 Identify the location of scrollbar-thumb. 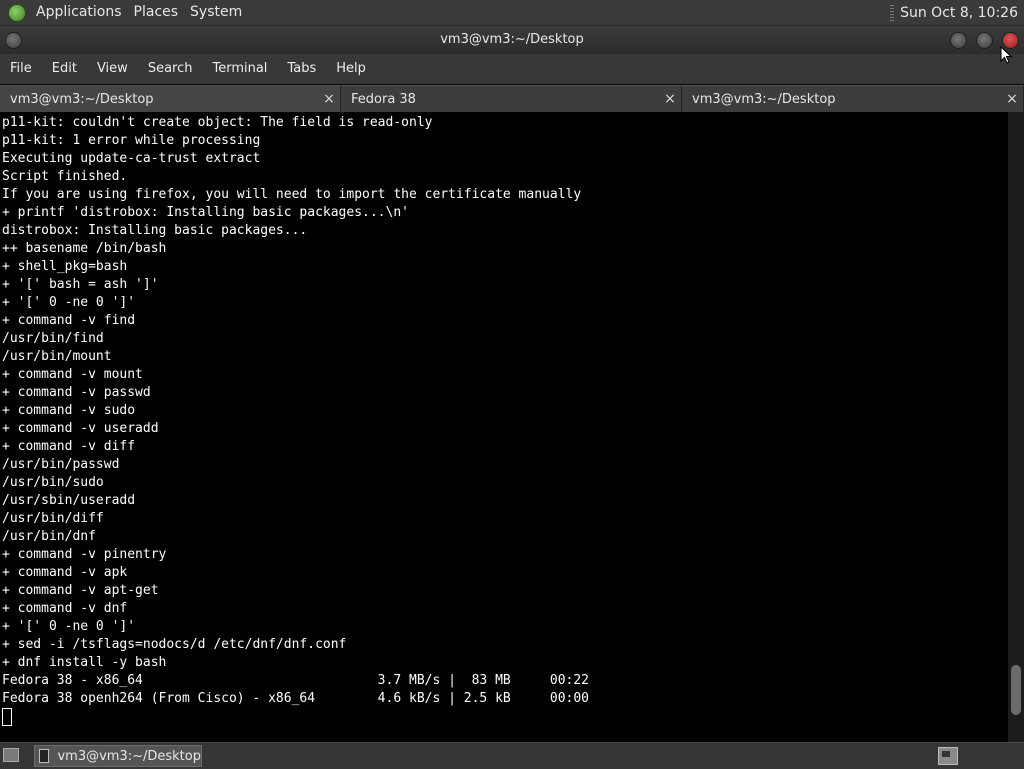
(1016, 690).